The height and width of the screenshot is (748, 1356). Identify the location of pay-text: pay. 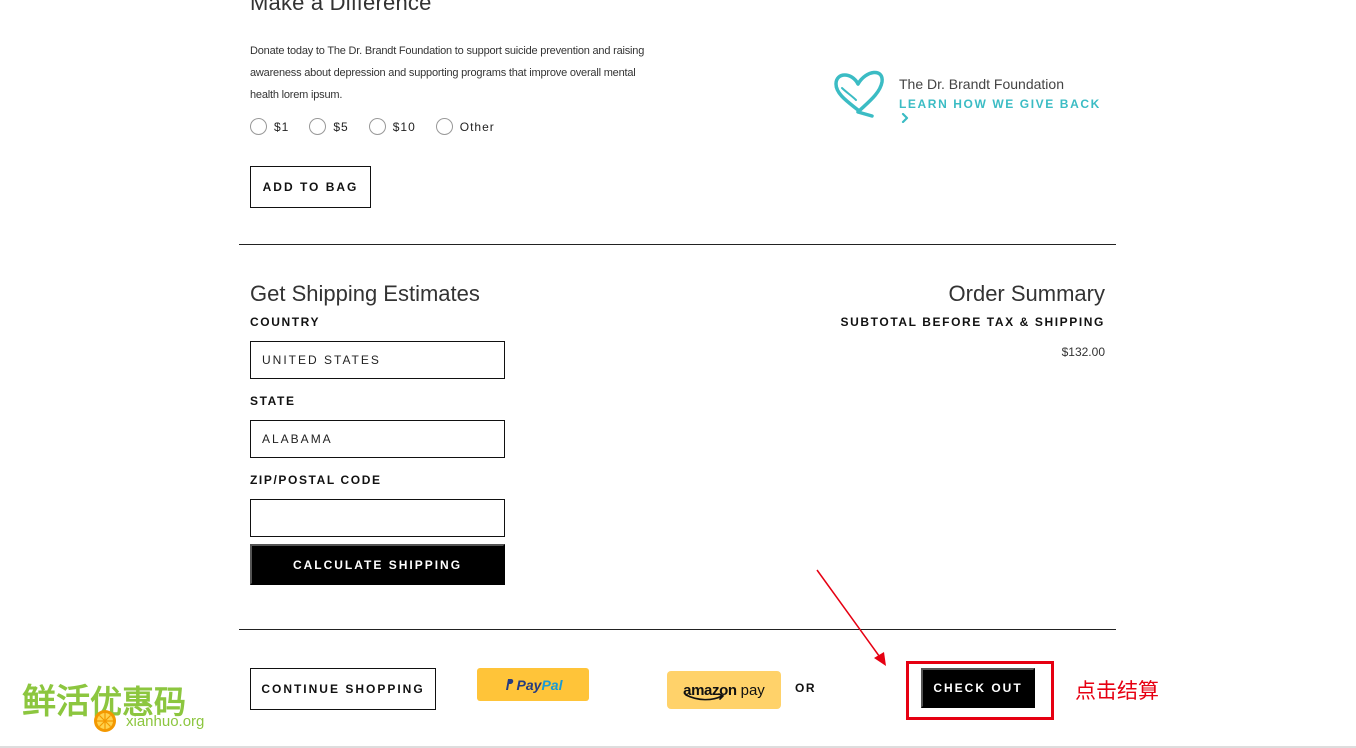
(752, 690).